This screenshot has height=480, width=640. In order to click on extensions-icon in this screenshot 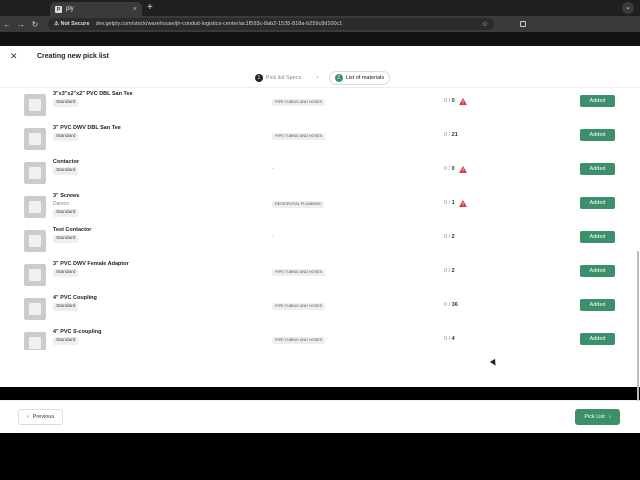, I will do `click(523, 24)`.